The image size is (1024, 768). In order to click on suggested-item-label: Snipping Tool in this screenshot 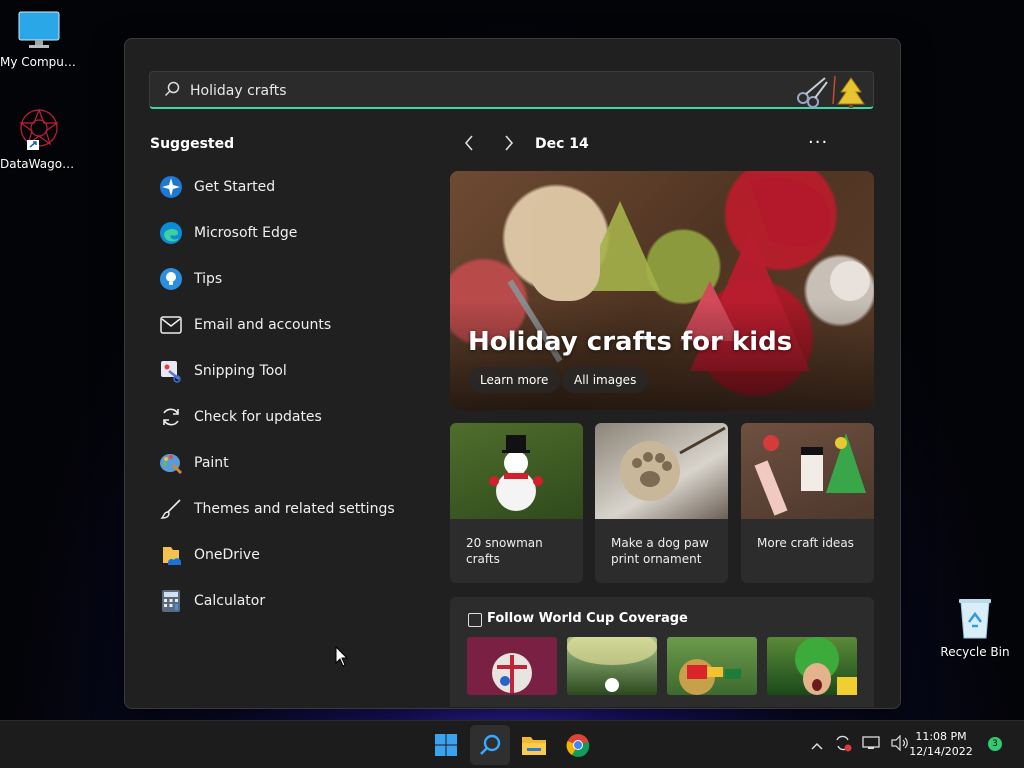, I will do `click(240, 371)`.